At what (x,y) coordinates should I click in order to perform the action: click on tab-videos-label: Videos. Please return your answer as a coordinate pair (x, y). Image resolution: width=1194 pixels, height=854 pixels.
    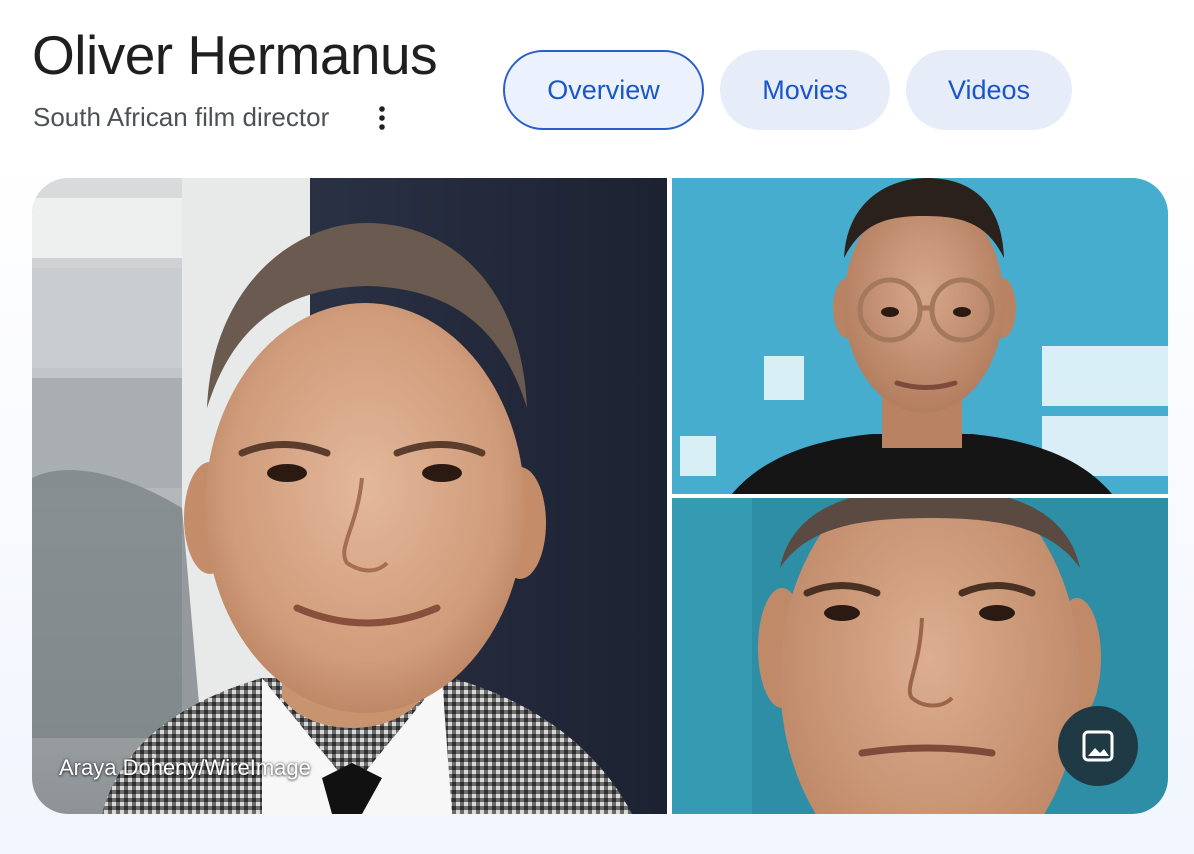
    Looking at the image, I should click on (989, 89).